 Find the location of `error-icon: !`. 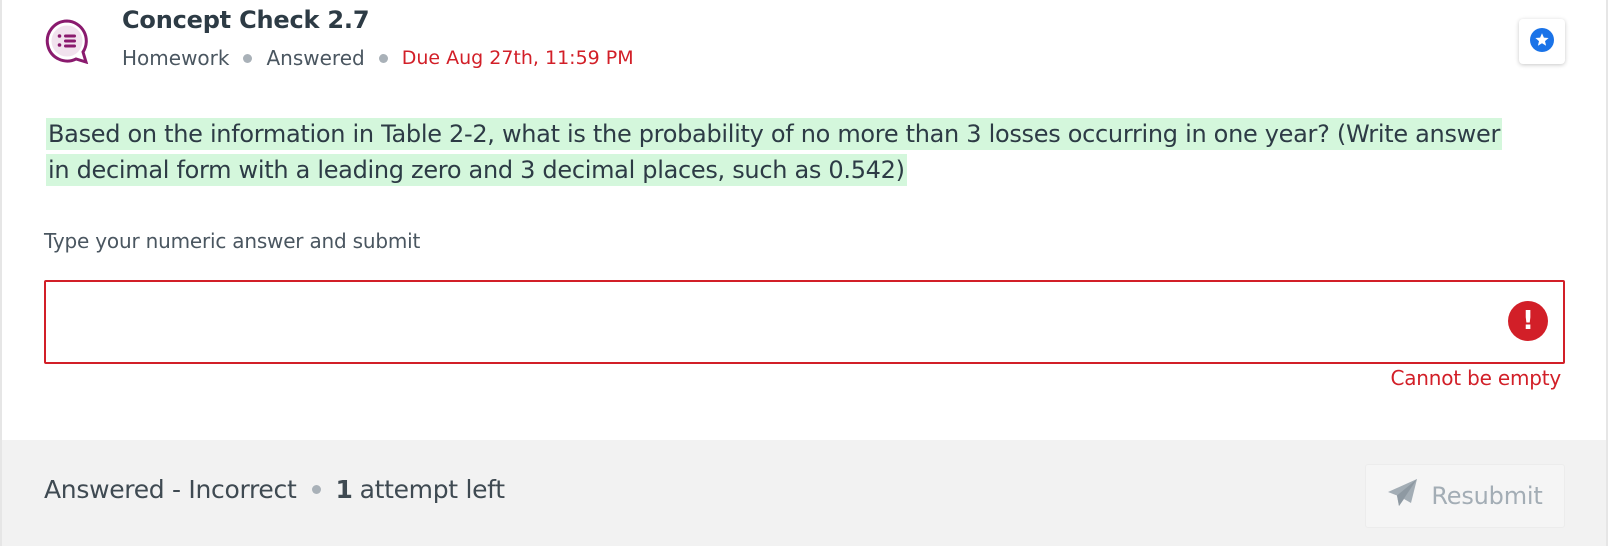

error-icon: ! is located at coordinates (1528, 321).